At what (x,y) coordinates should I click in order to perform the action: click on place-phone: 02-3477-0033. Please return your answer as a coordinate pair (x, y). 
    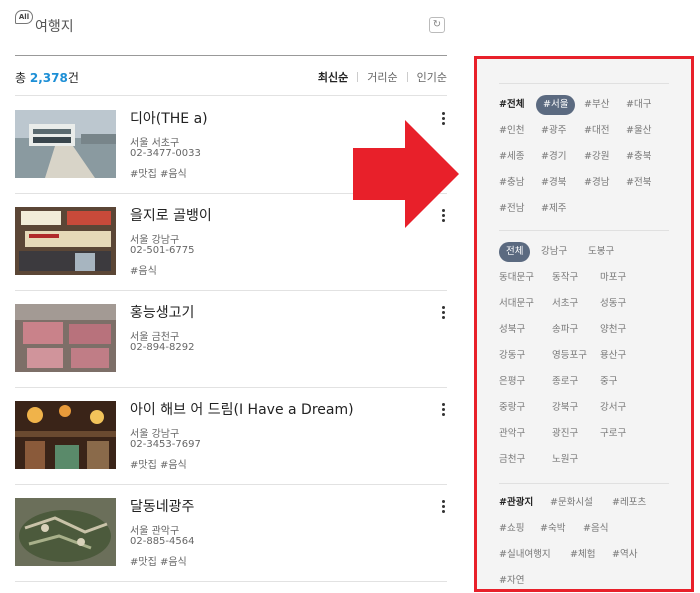
    Looking at the image, I should click on (165, 153).